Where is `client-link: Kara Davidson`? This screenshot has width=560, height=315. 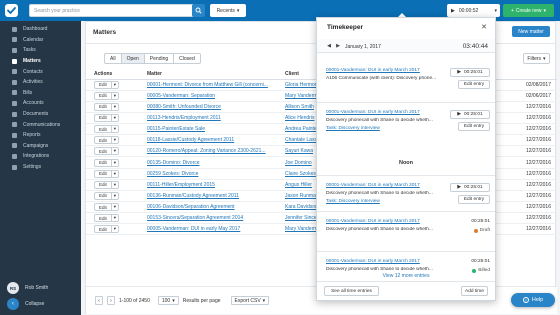
client-link: Kara Davidson is located at coordinates (301, 207).